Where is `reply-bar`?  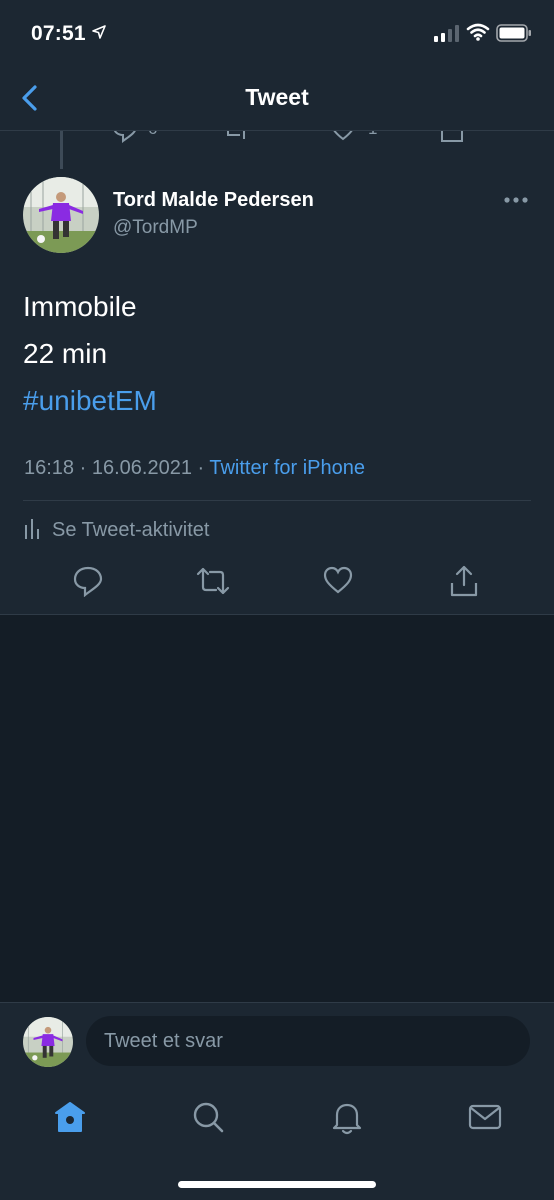 reply-bar is located at coordinates (277, 1041).